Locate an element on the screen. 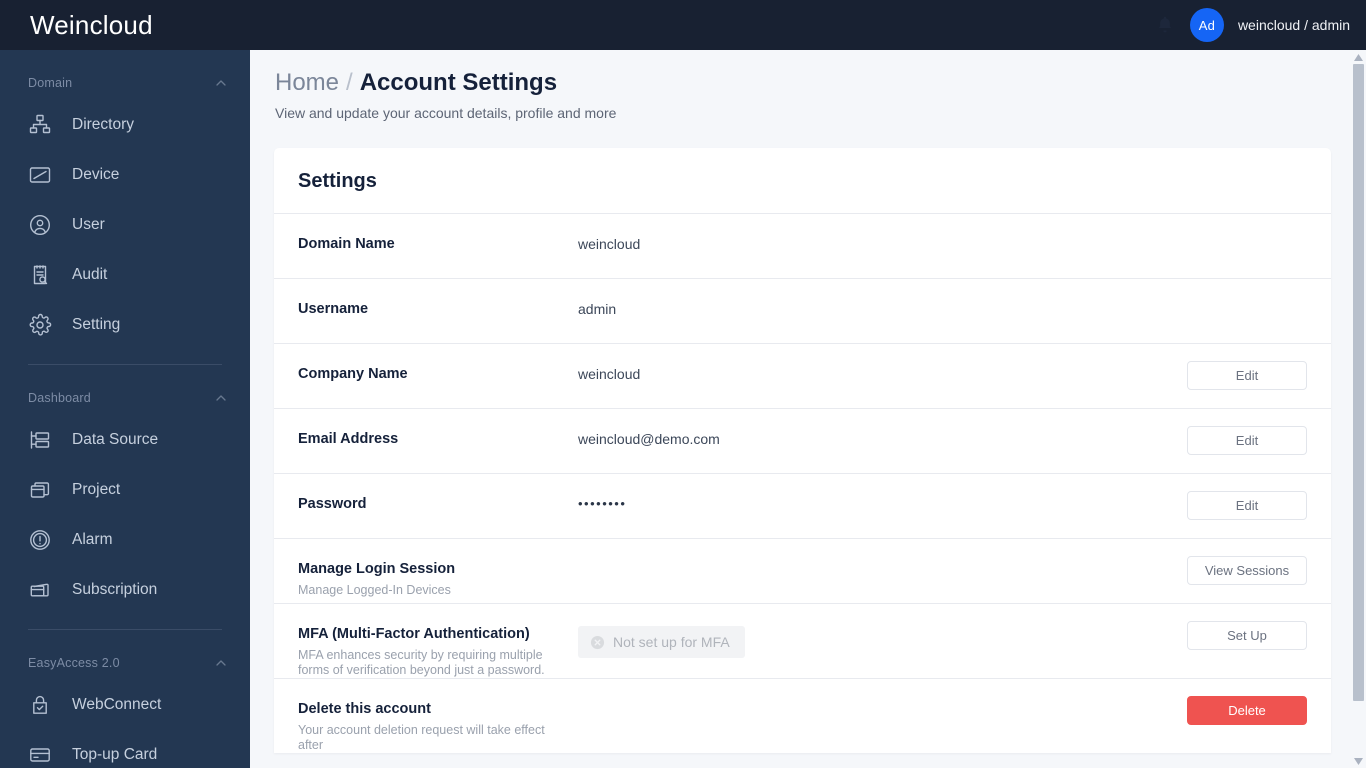 The image size is (1366, 768). row-action-column: Edit is located at coordinates (1246, 497).